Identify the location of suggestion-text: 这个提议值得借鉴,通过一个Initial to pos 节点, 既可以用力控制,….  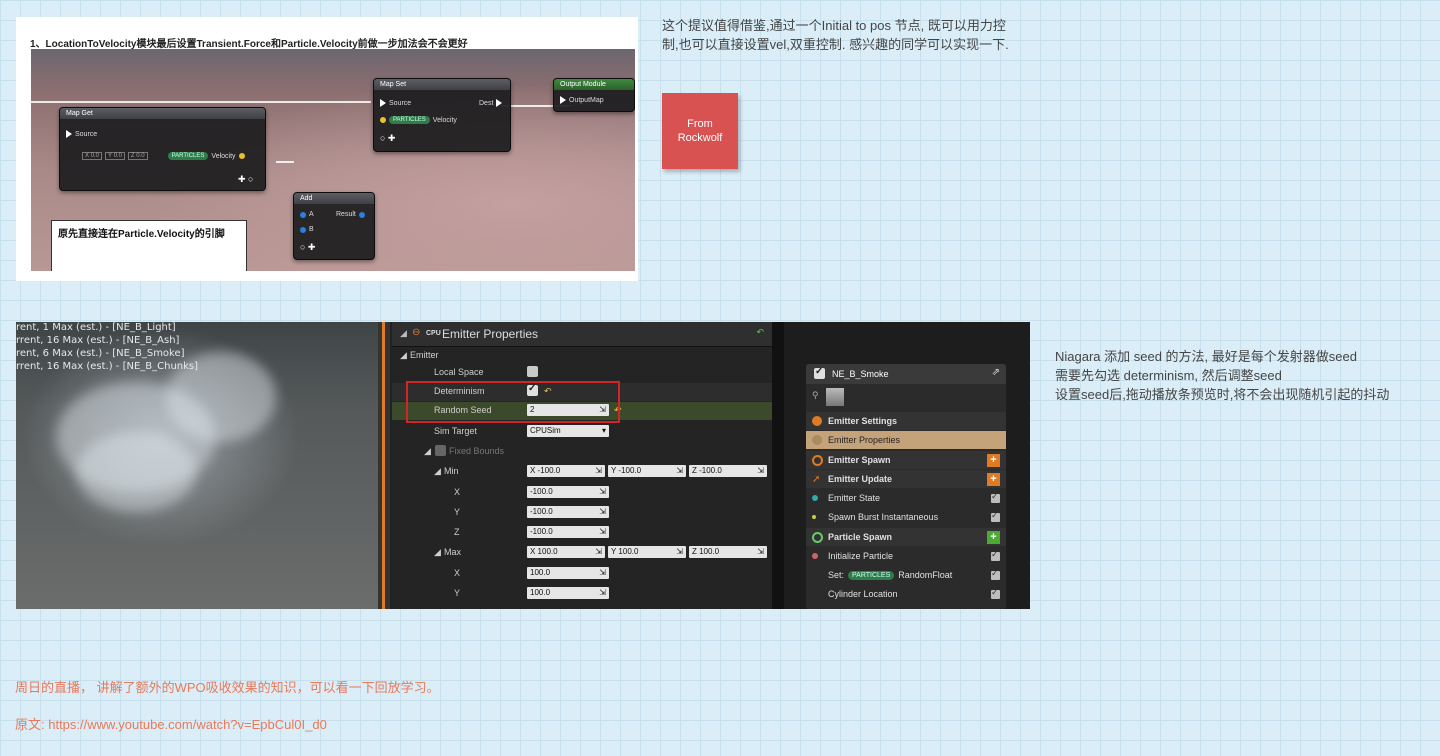
(835, 35).